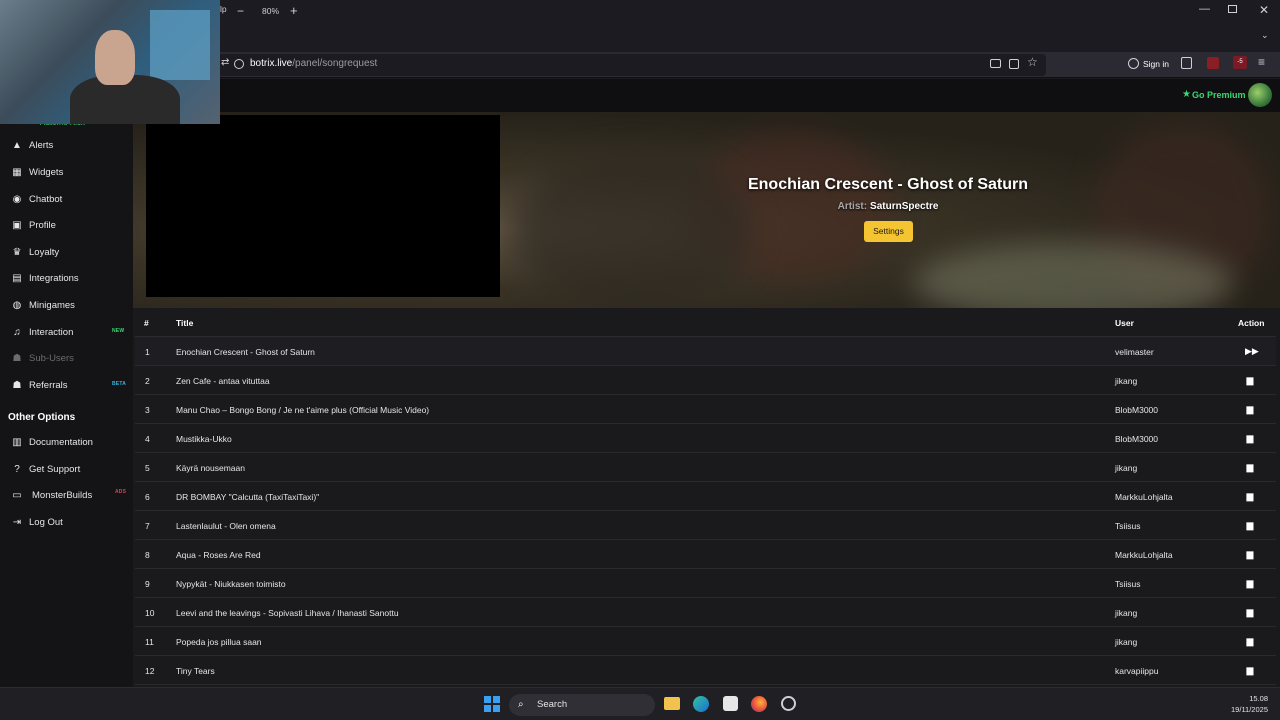 This screenshot has height=720, width=1280. What do you see at coordinates (313, 63) in the screenshot?
I see `url-text: botrix.live/panel/songrequest` at bounding box center [313, 63].